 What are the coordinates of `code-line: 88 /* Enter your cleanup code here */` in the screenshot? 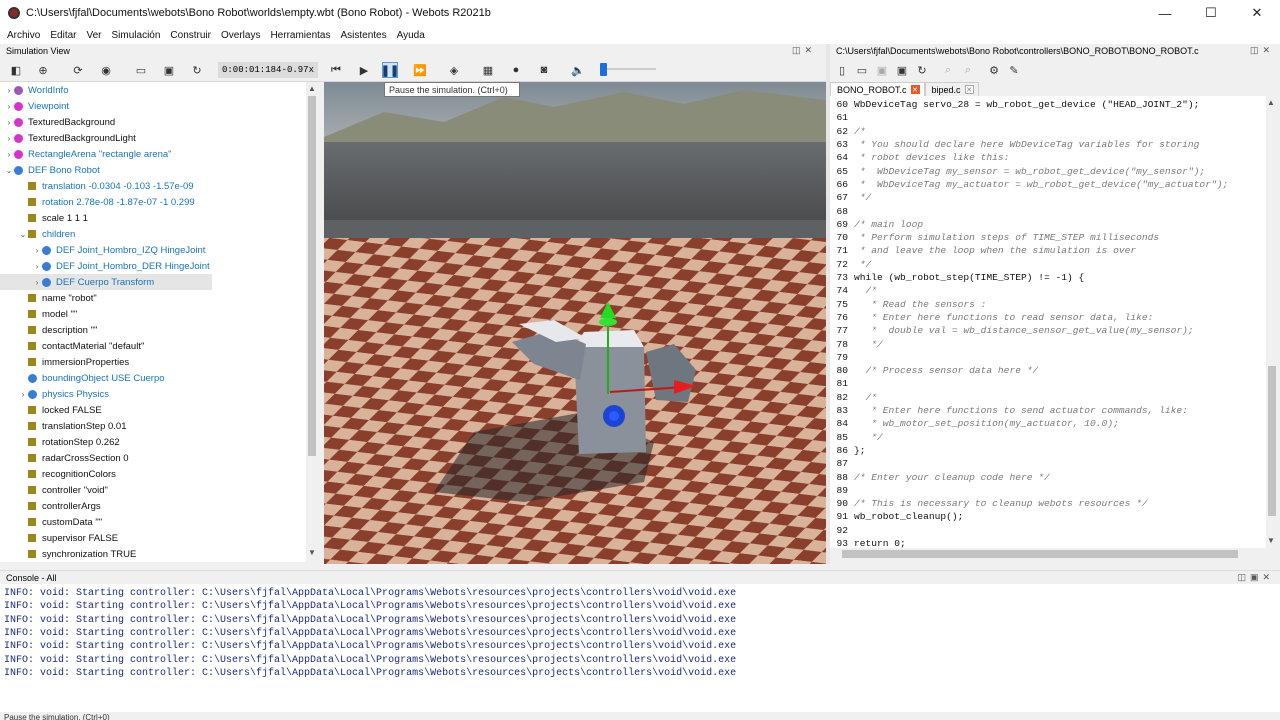 It's located at (939, 476).